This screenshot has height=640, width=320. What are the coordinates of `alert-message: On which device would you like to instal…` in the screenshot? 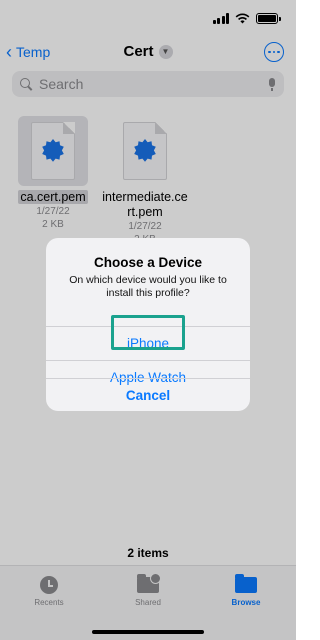 It's located at (148, 286).